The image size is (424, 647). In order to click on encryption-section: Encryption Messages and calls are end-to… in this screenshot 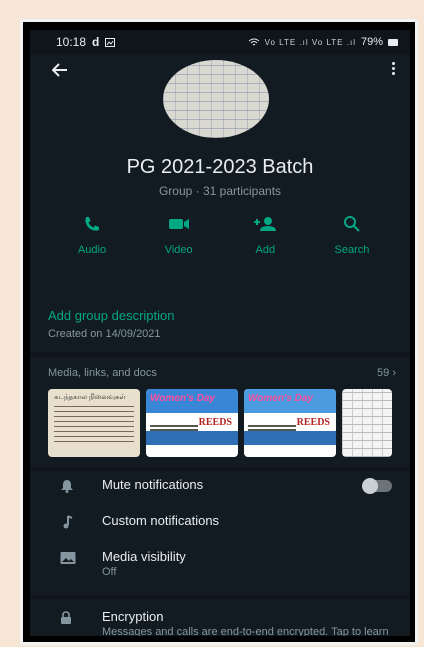, I will do `click(220, 617)`.